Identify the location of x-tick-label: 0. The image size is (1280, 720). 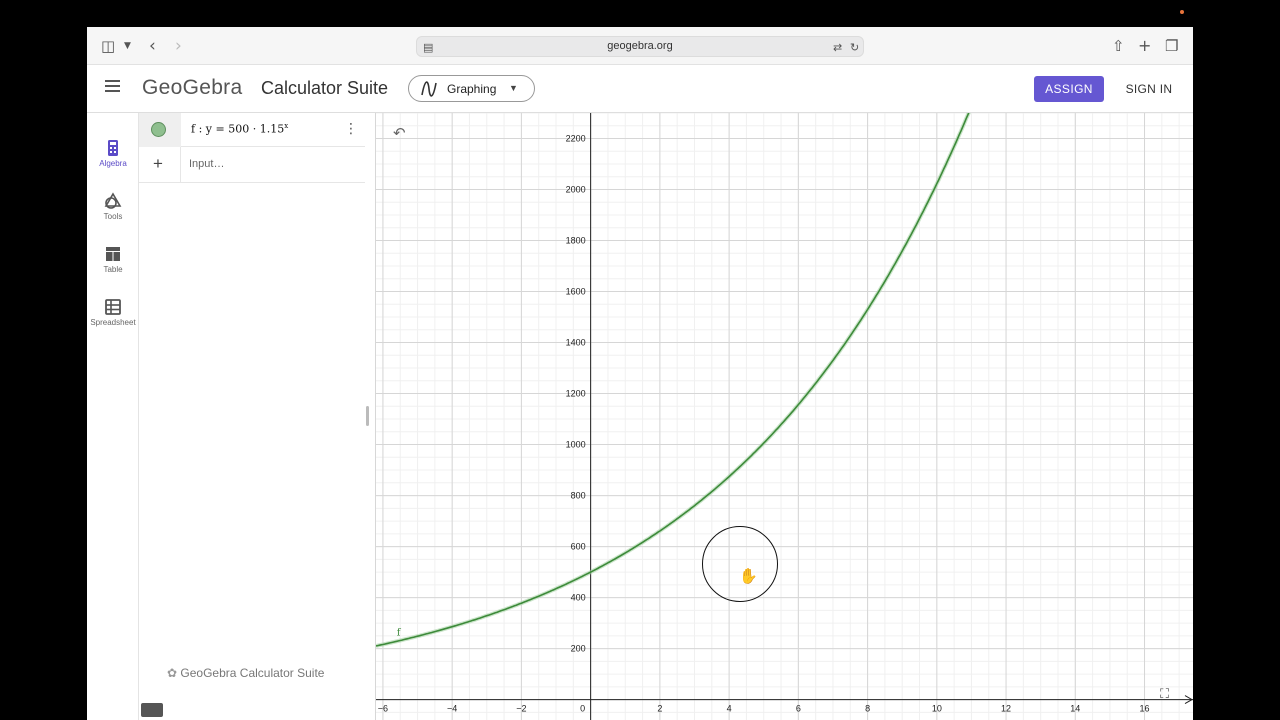
(582, 709).